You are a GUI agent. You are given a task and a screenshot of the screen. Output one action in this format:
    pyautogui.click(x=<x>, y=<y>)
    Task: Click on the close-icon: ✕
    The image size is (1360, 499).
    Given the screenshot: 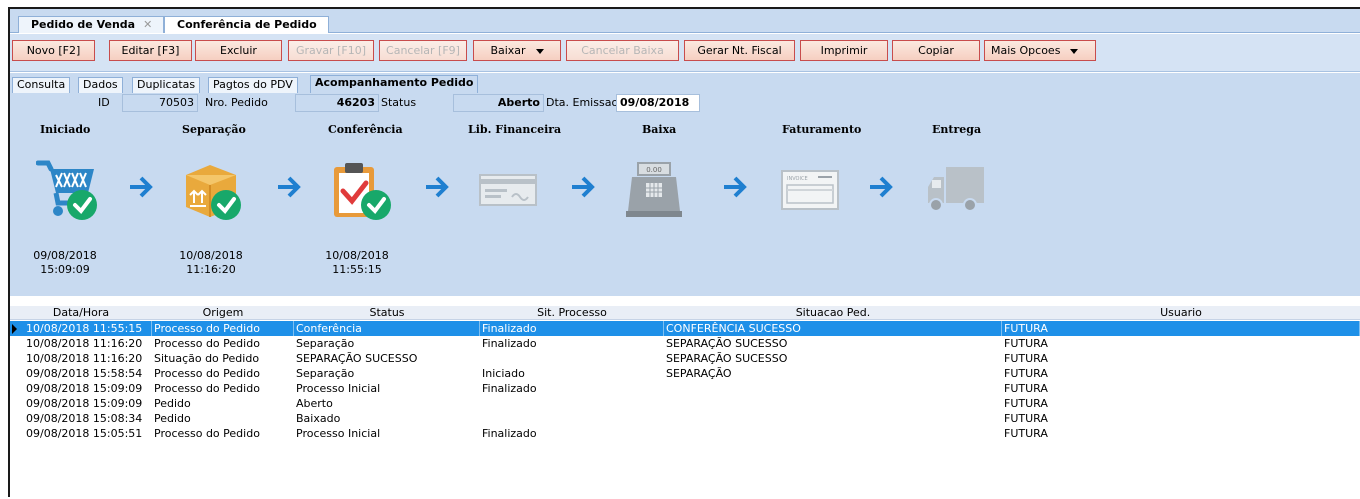 What is the action you would take?
    pyautogui.click(x=147, y=24)
    